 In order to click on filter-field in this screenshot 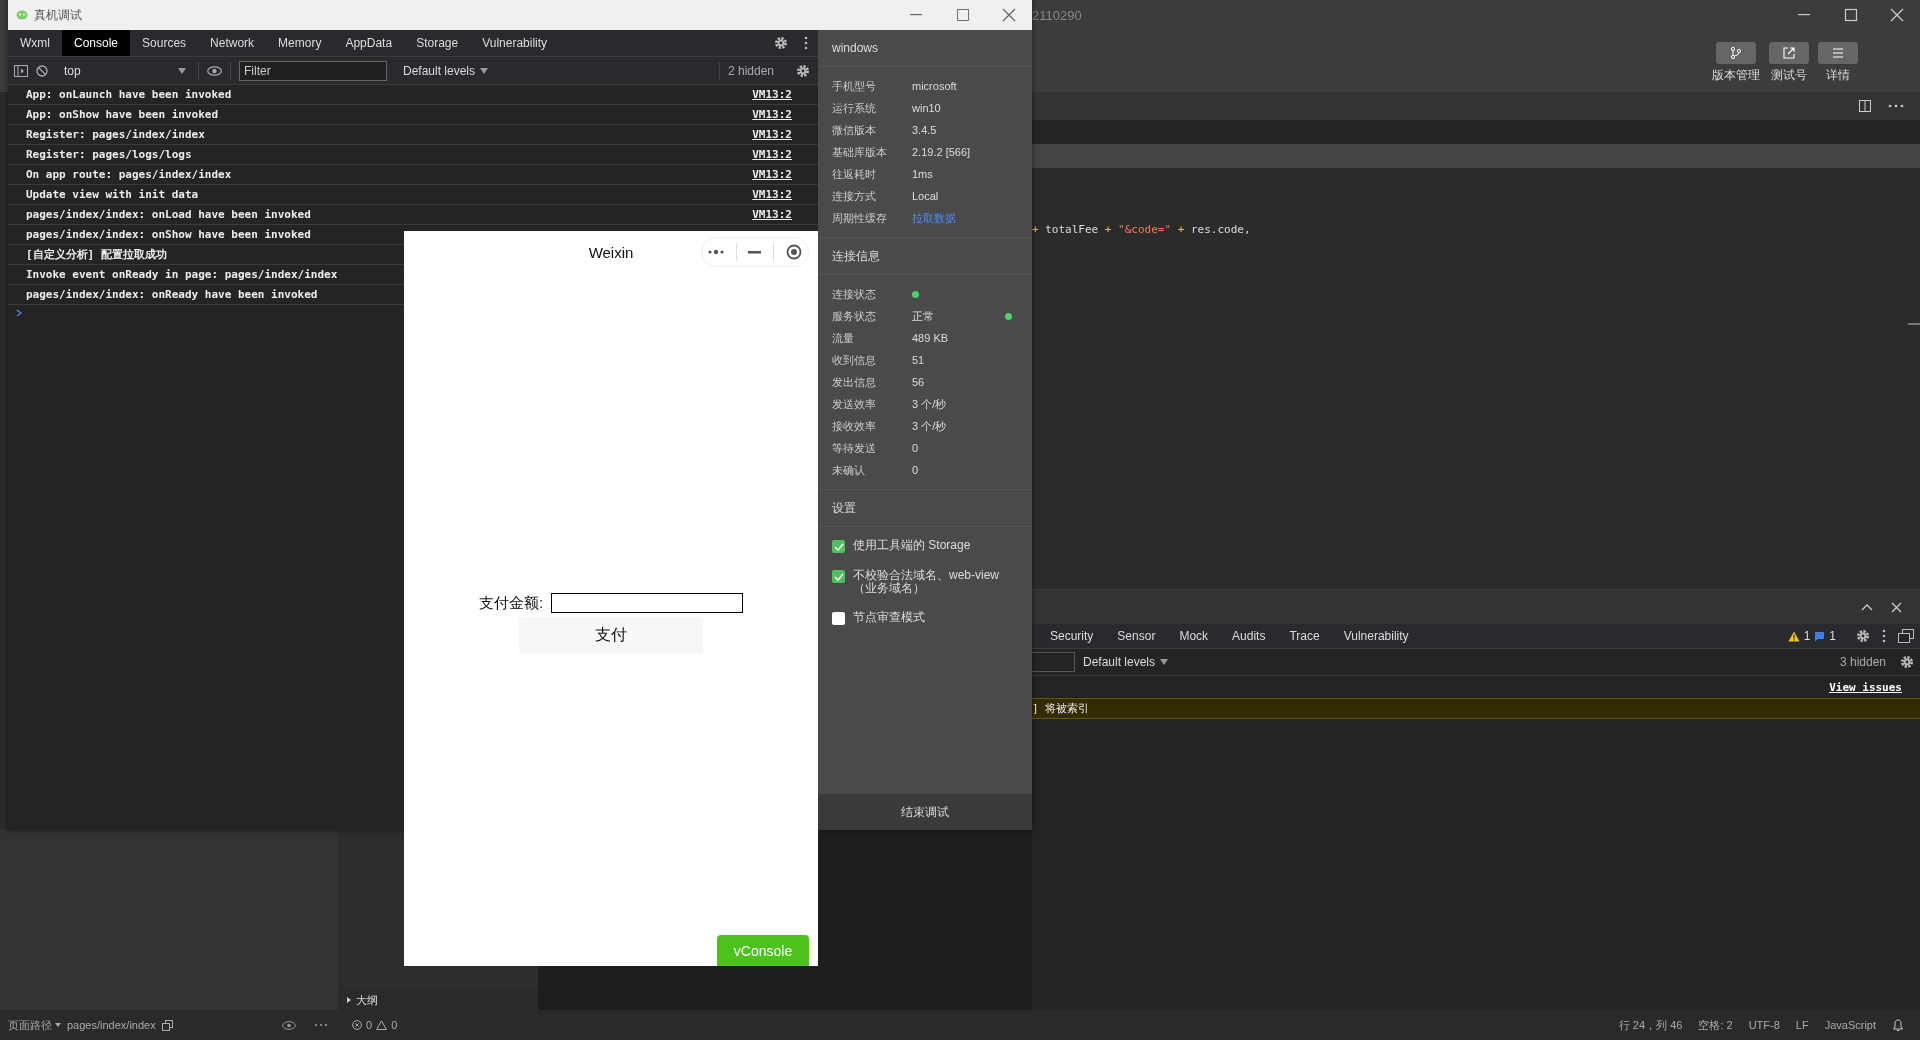, I will do `click(1053, 662)`.